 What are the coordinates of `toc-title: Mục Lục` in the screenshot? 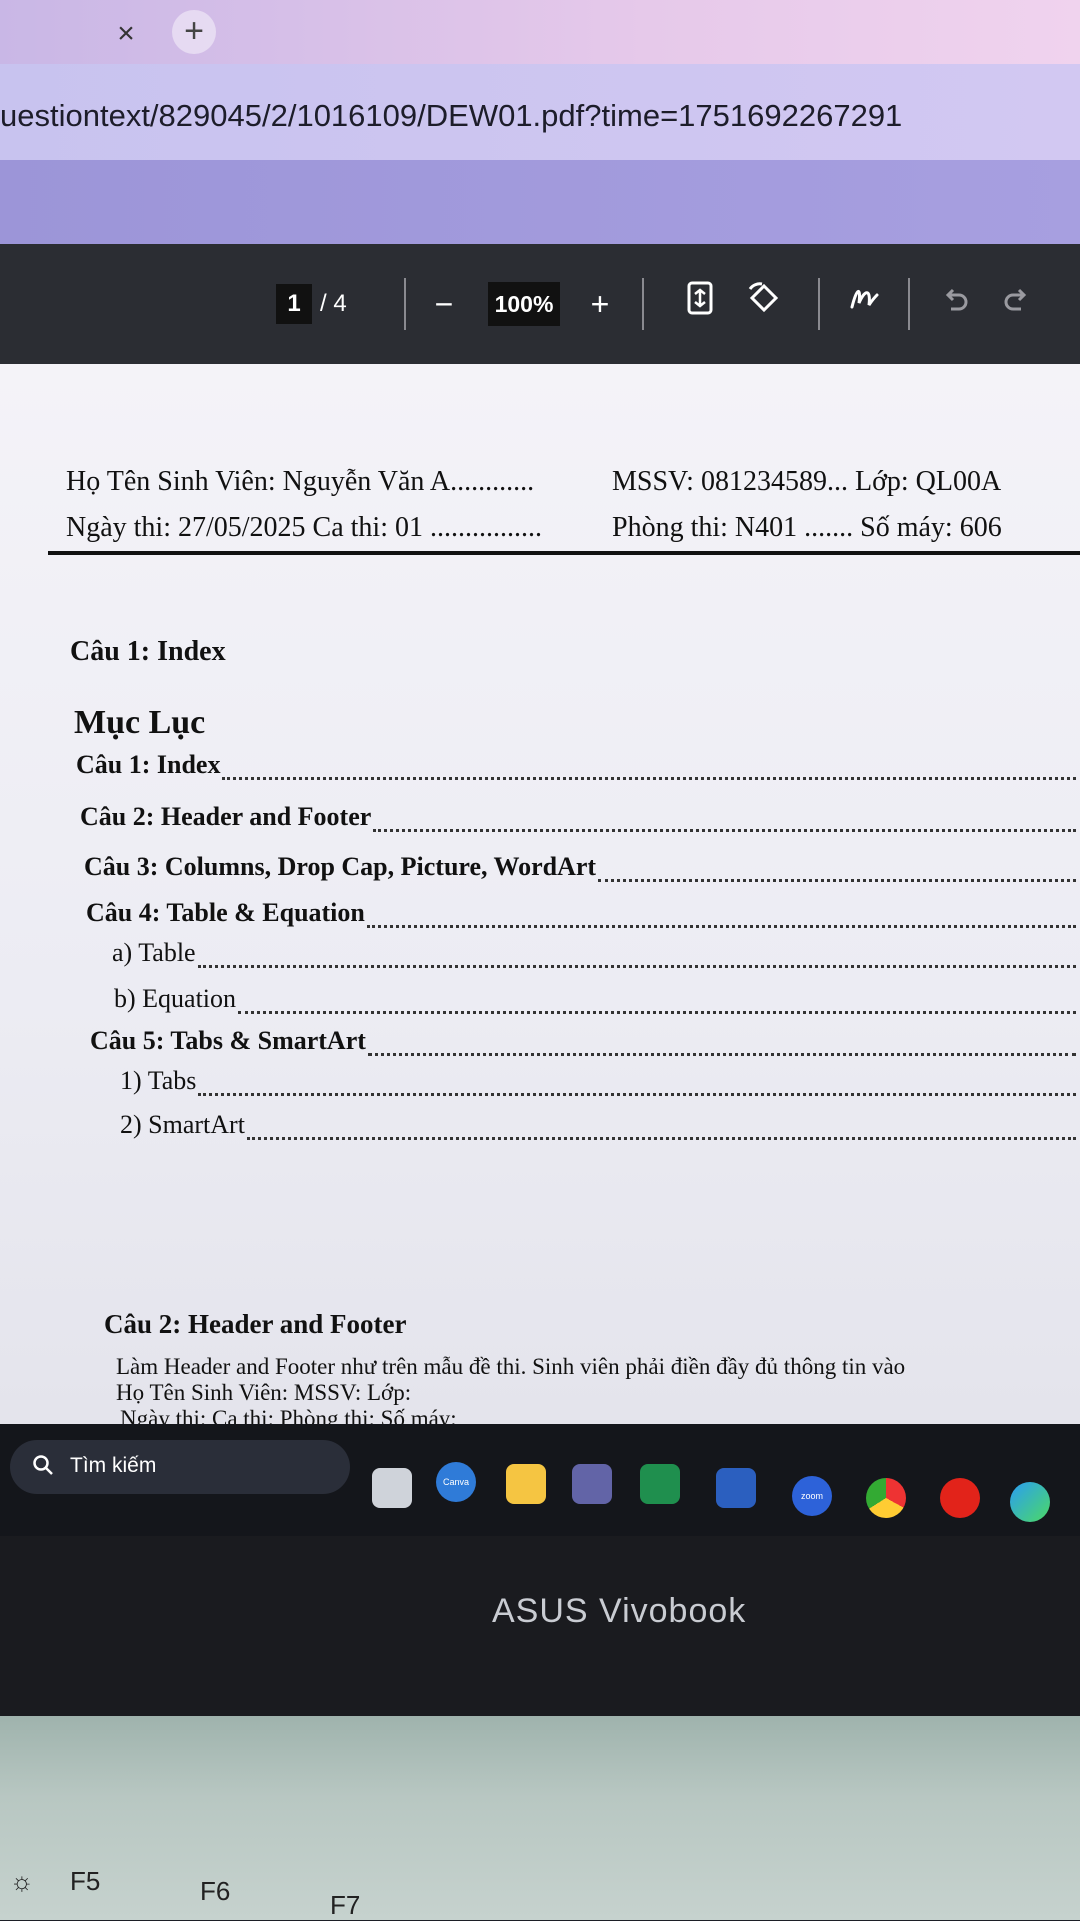 It's located at (140, 722).